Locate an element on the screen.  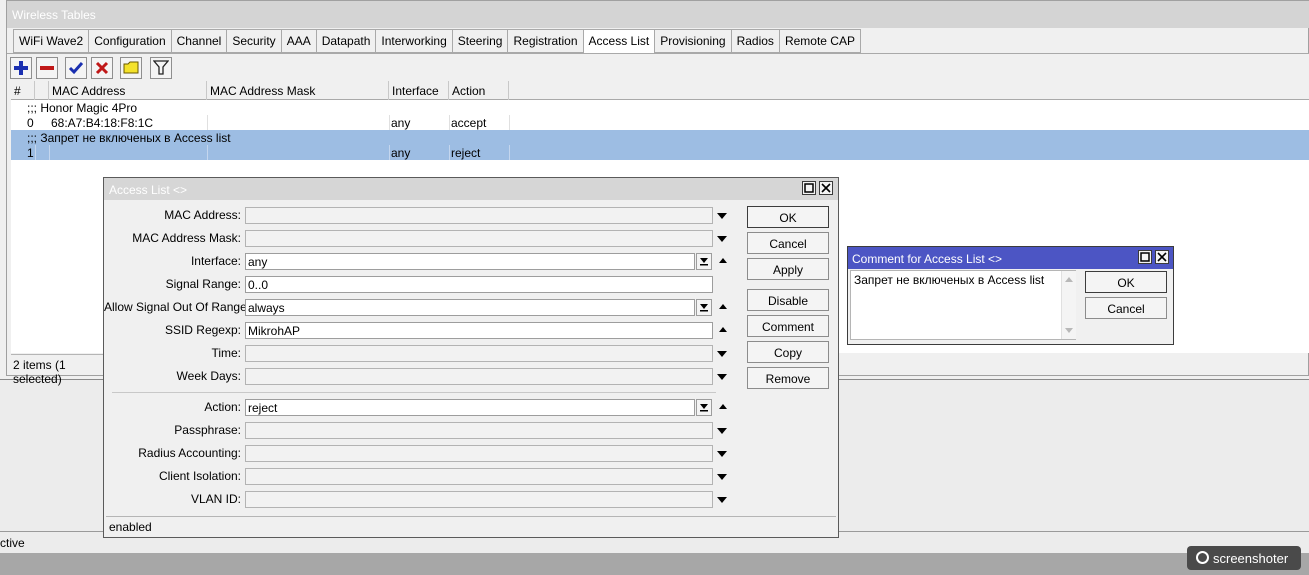
comment-button: Comment is located at coordinates (788, 326).